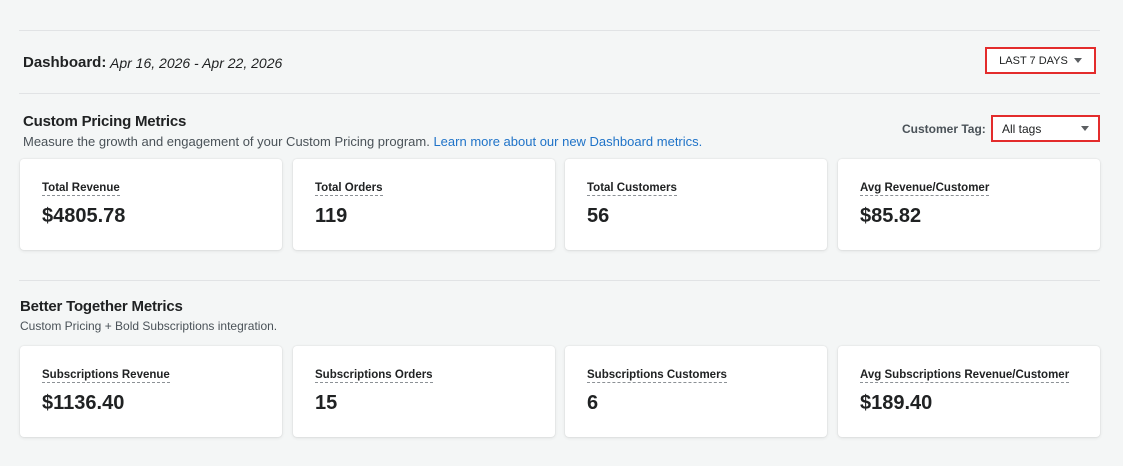 The image size is (1123, 466). What do you see at coordinates (331, 216) in the screenshot?
I see `metric-value: 119` at bounding box center [331, 216].